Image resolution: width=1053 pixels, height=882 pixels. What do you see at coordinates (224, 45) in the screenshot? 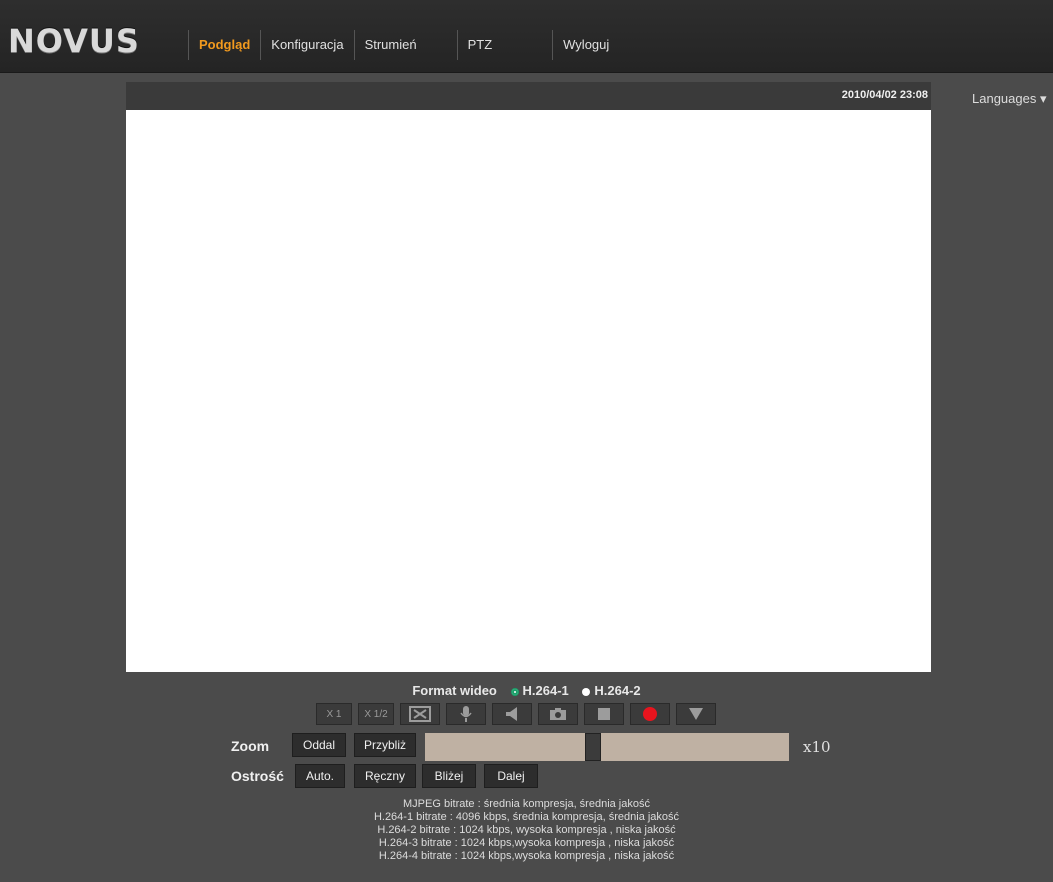
I see `nav-item-podglad: Podgląd` at bounding box center [224, 45].